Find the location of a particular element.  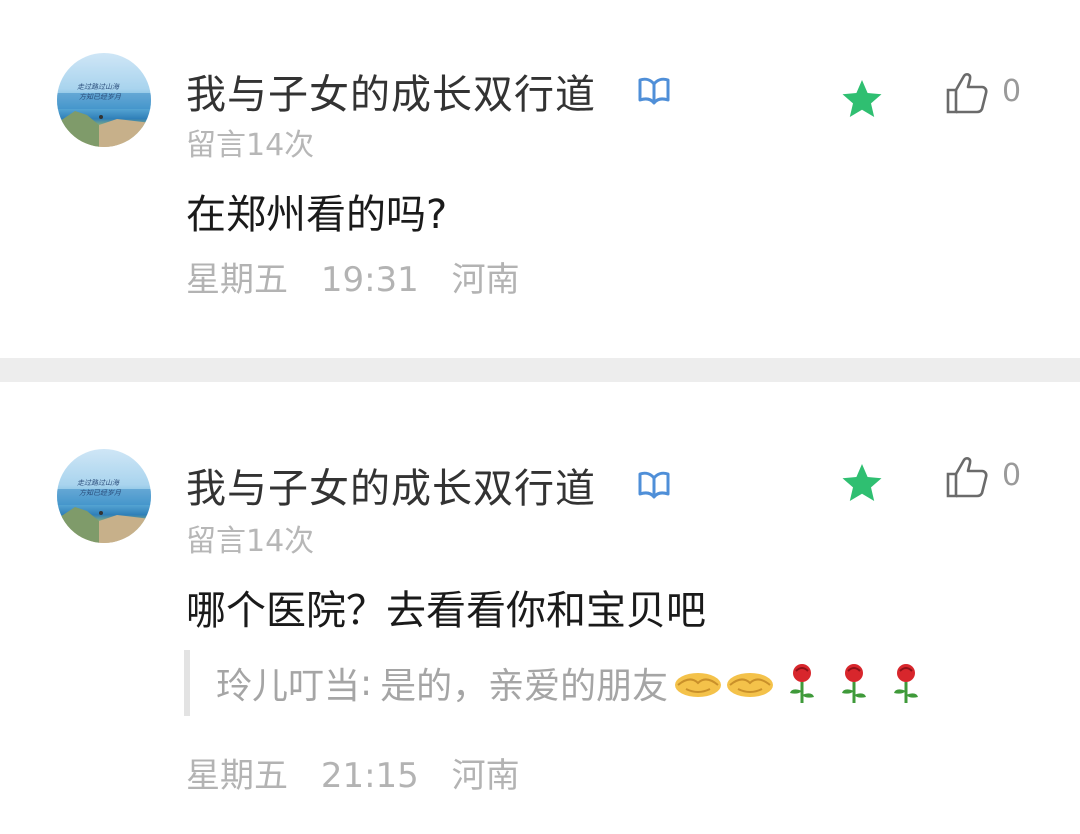

reply-text: 是的，亲爱的朋友 is located at coordinates (524, 686).